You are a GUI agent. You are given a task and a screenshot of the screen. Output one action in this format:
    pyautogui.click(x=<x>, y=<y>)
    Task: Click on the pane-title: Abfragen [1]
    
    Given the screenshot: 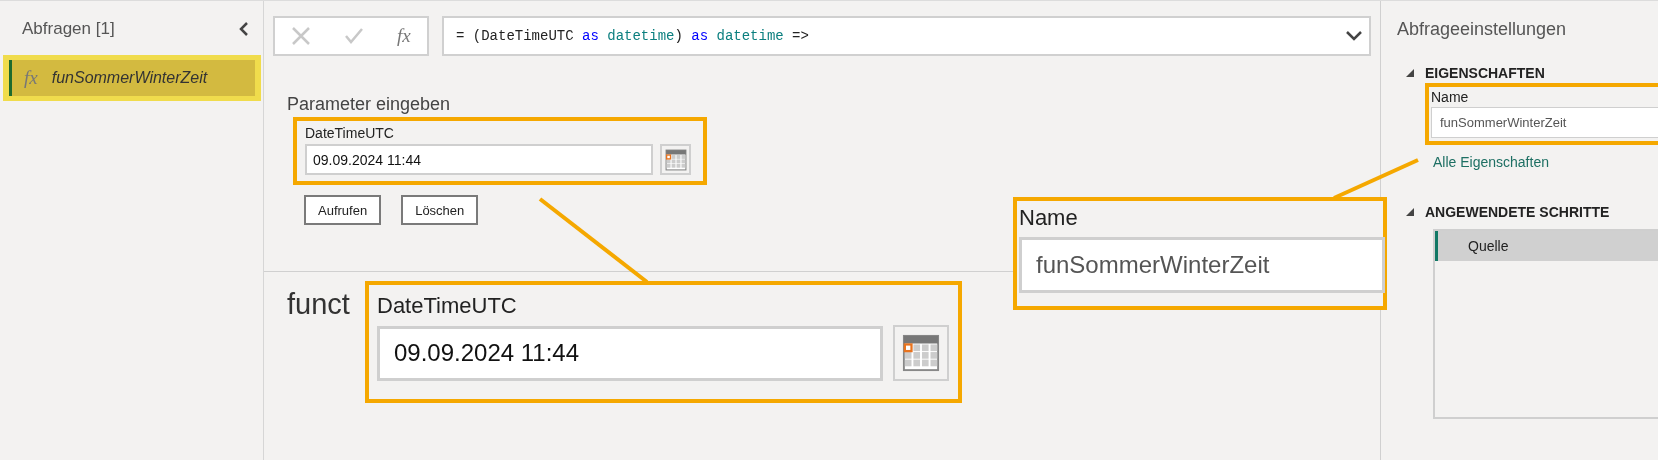 What is the action you would take?
    pyautogui.click(x=68, y=29)
    